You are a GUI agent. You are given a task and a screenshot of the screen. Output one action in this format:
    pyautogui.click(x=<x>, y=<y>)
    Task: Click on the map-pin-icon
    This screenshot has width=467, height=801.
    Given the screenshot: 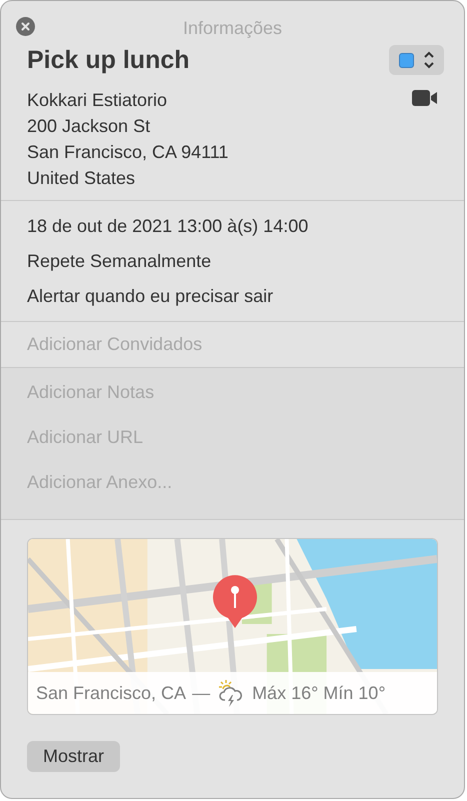 What is the action you would take?
    pyautogui.click(x=235, y=601)
    